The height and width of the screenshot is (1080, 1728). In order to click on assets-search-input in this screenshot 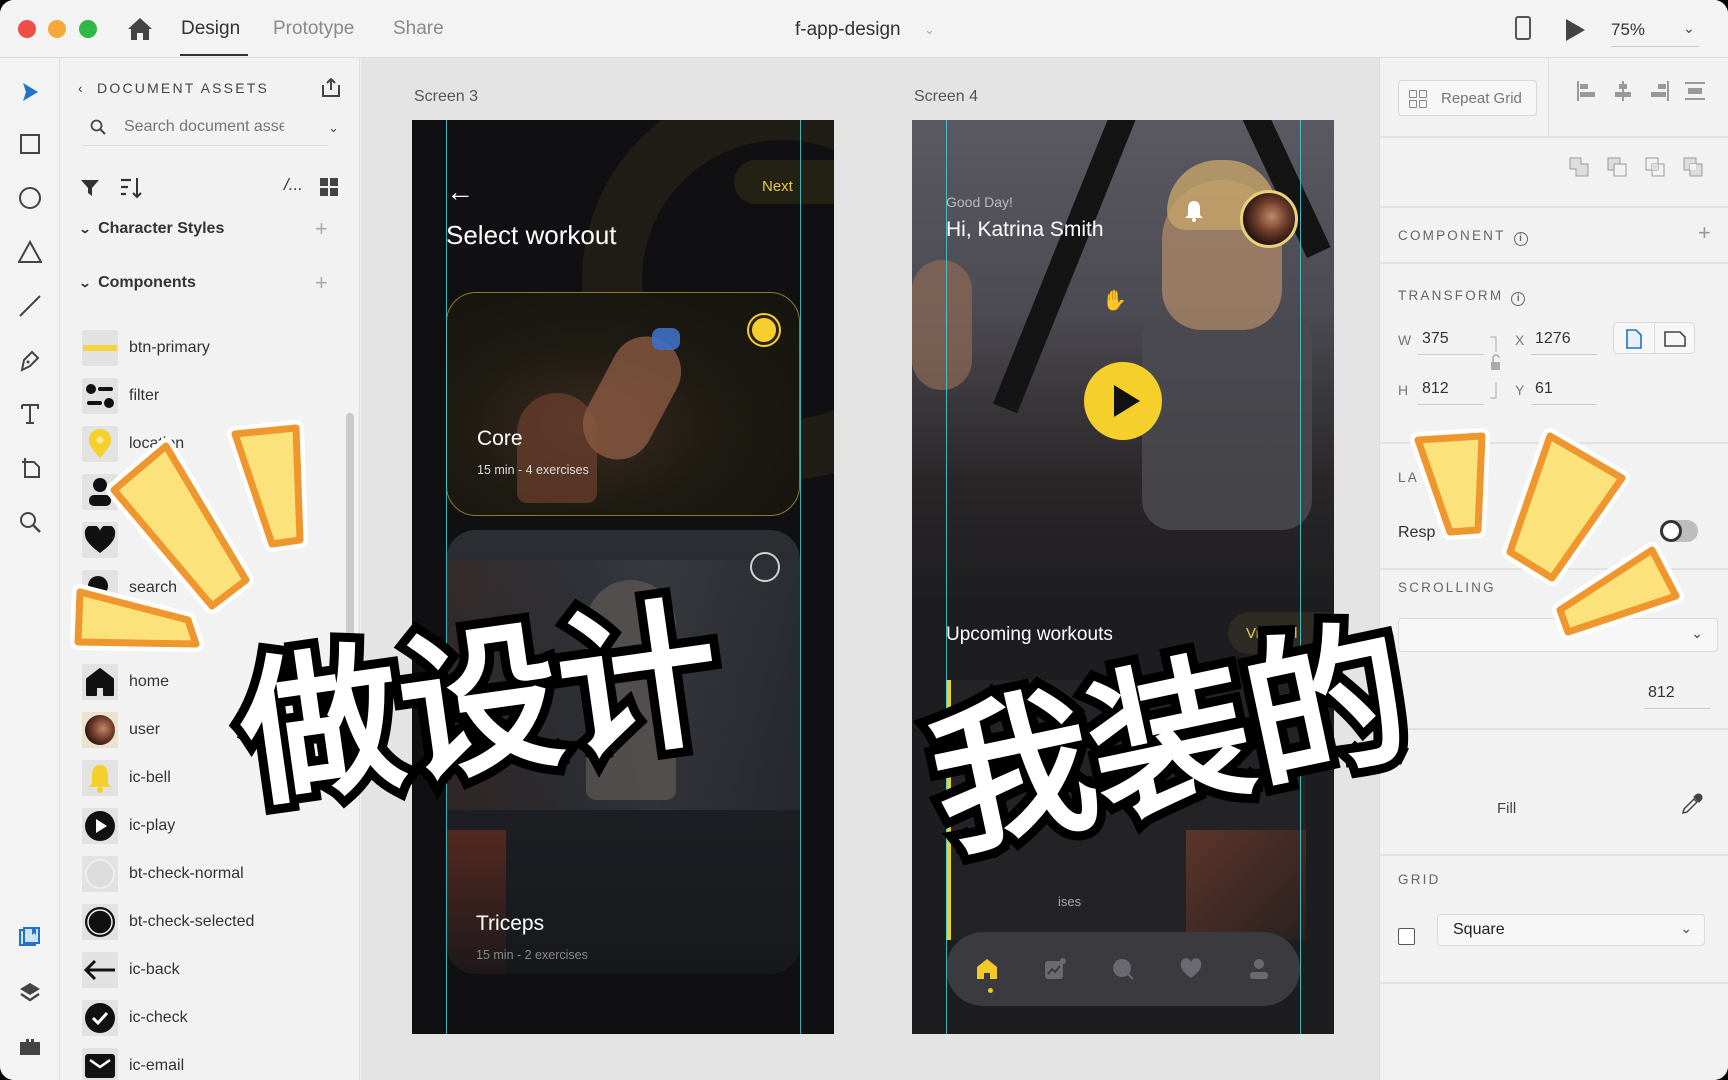, I will do `click(204, 127)`.